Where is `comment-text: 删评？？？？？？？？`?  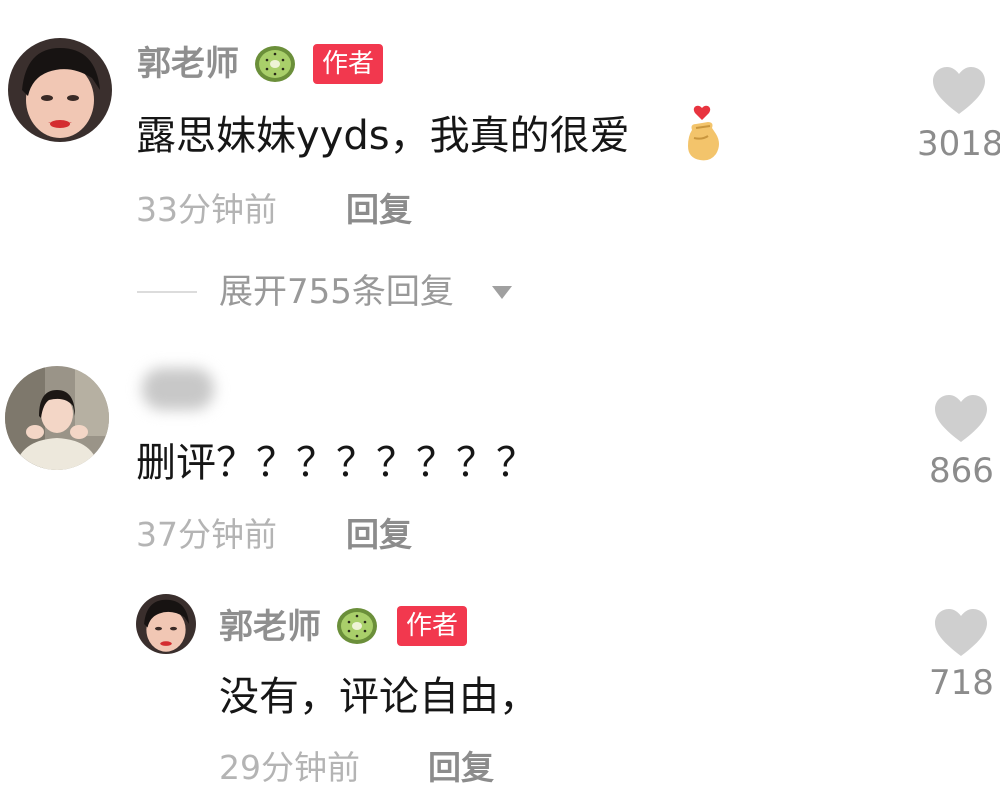 comment-text: 删评？？？？？？？？ is located at coordinates (336, 463).